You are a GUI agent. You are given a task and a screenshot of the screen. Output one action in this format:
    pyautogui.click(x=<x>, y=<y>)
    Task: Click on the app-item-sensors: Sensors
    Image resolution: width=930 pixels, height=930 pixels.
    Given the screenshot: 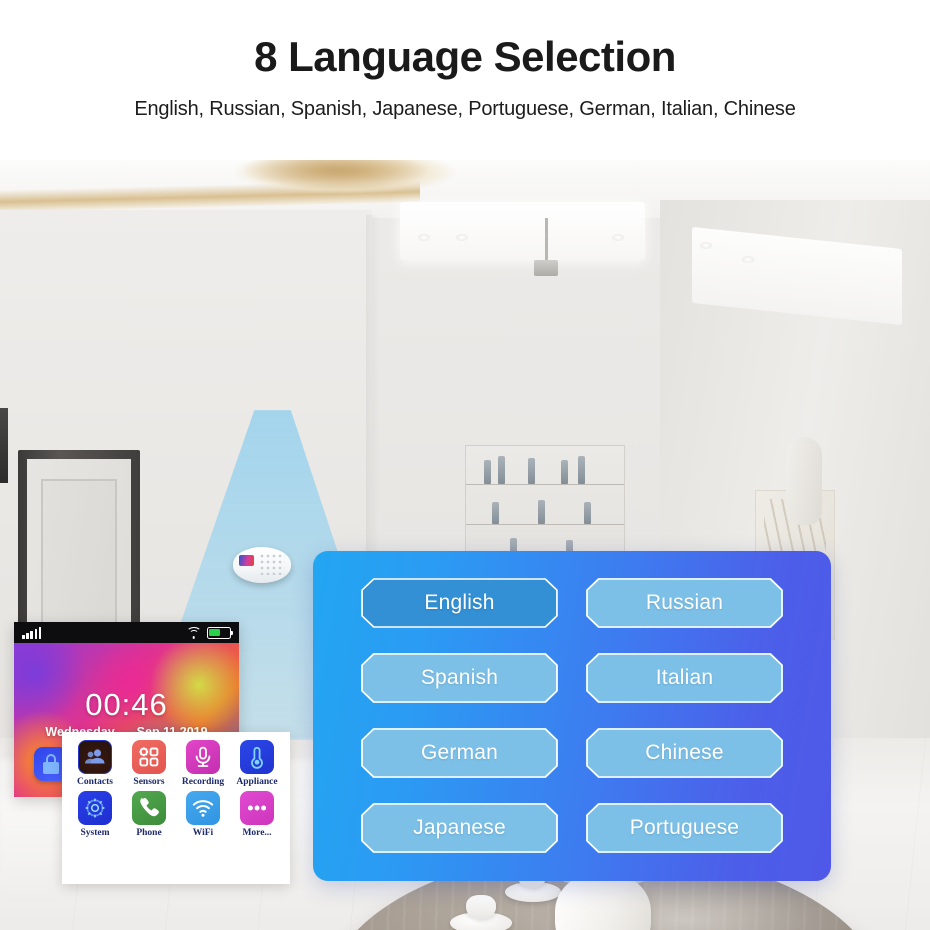 What is the action you would take?
    pyautogui.click(x=149, y=763)
    